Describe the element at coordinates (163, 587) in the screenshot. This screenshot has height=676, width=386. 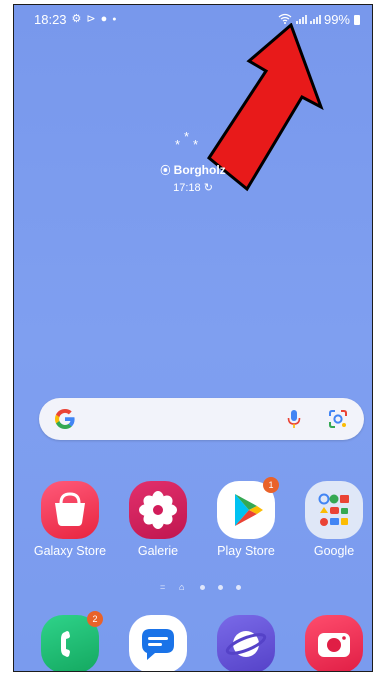
I see `menu-lines-icon: =` at that location.